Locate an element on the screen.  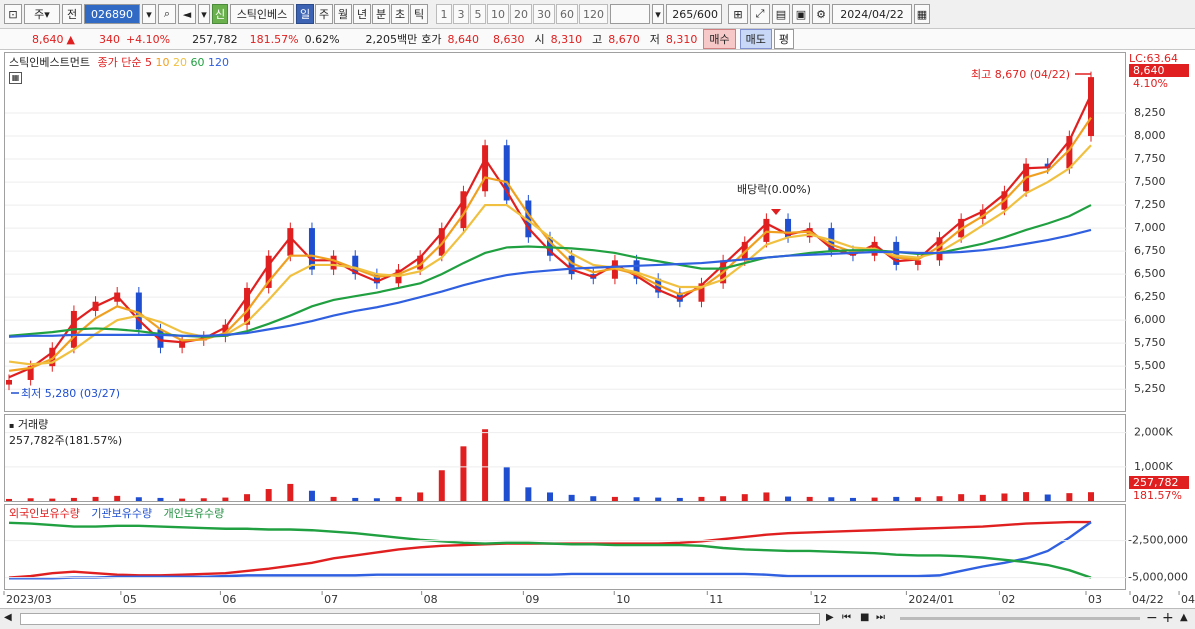
sound-icon: ◄ is located at coordinates (187, 14).